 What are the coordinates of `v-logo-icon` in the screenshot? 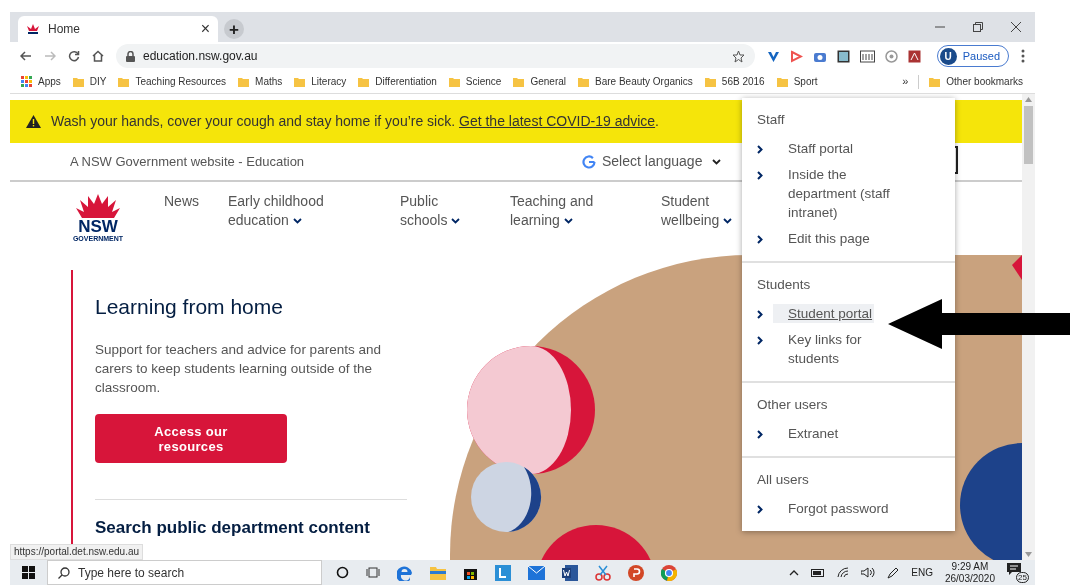 It's located at (773, 56).